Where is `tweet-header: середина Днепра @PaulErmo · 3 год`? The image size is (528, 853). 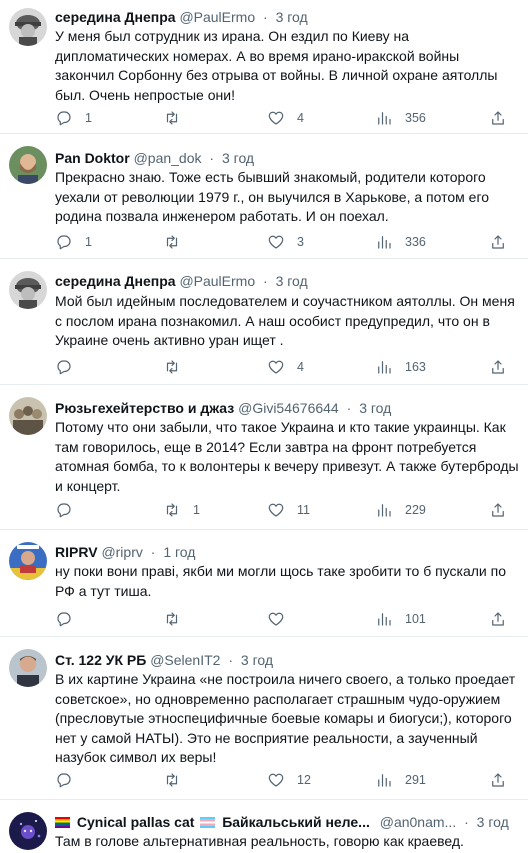
tweet-header: середина Днепра @PaulErmo · 3 год is located at coordinates (288, 281).